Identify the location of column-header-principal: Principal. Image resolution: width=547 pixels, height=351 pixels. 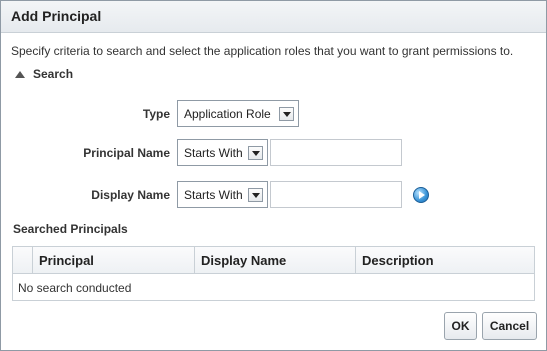
(114, 260).